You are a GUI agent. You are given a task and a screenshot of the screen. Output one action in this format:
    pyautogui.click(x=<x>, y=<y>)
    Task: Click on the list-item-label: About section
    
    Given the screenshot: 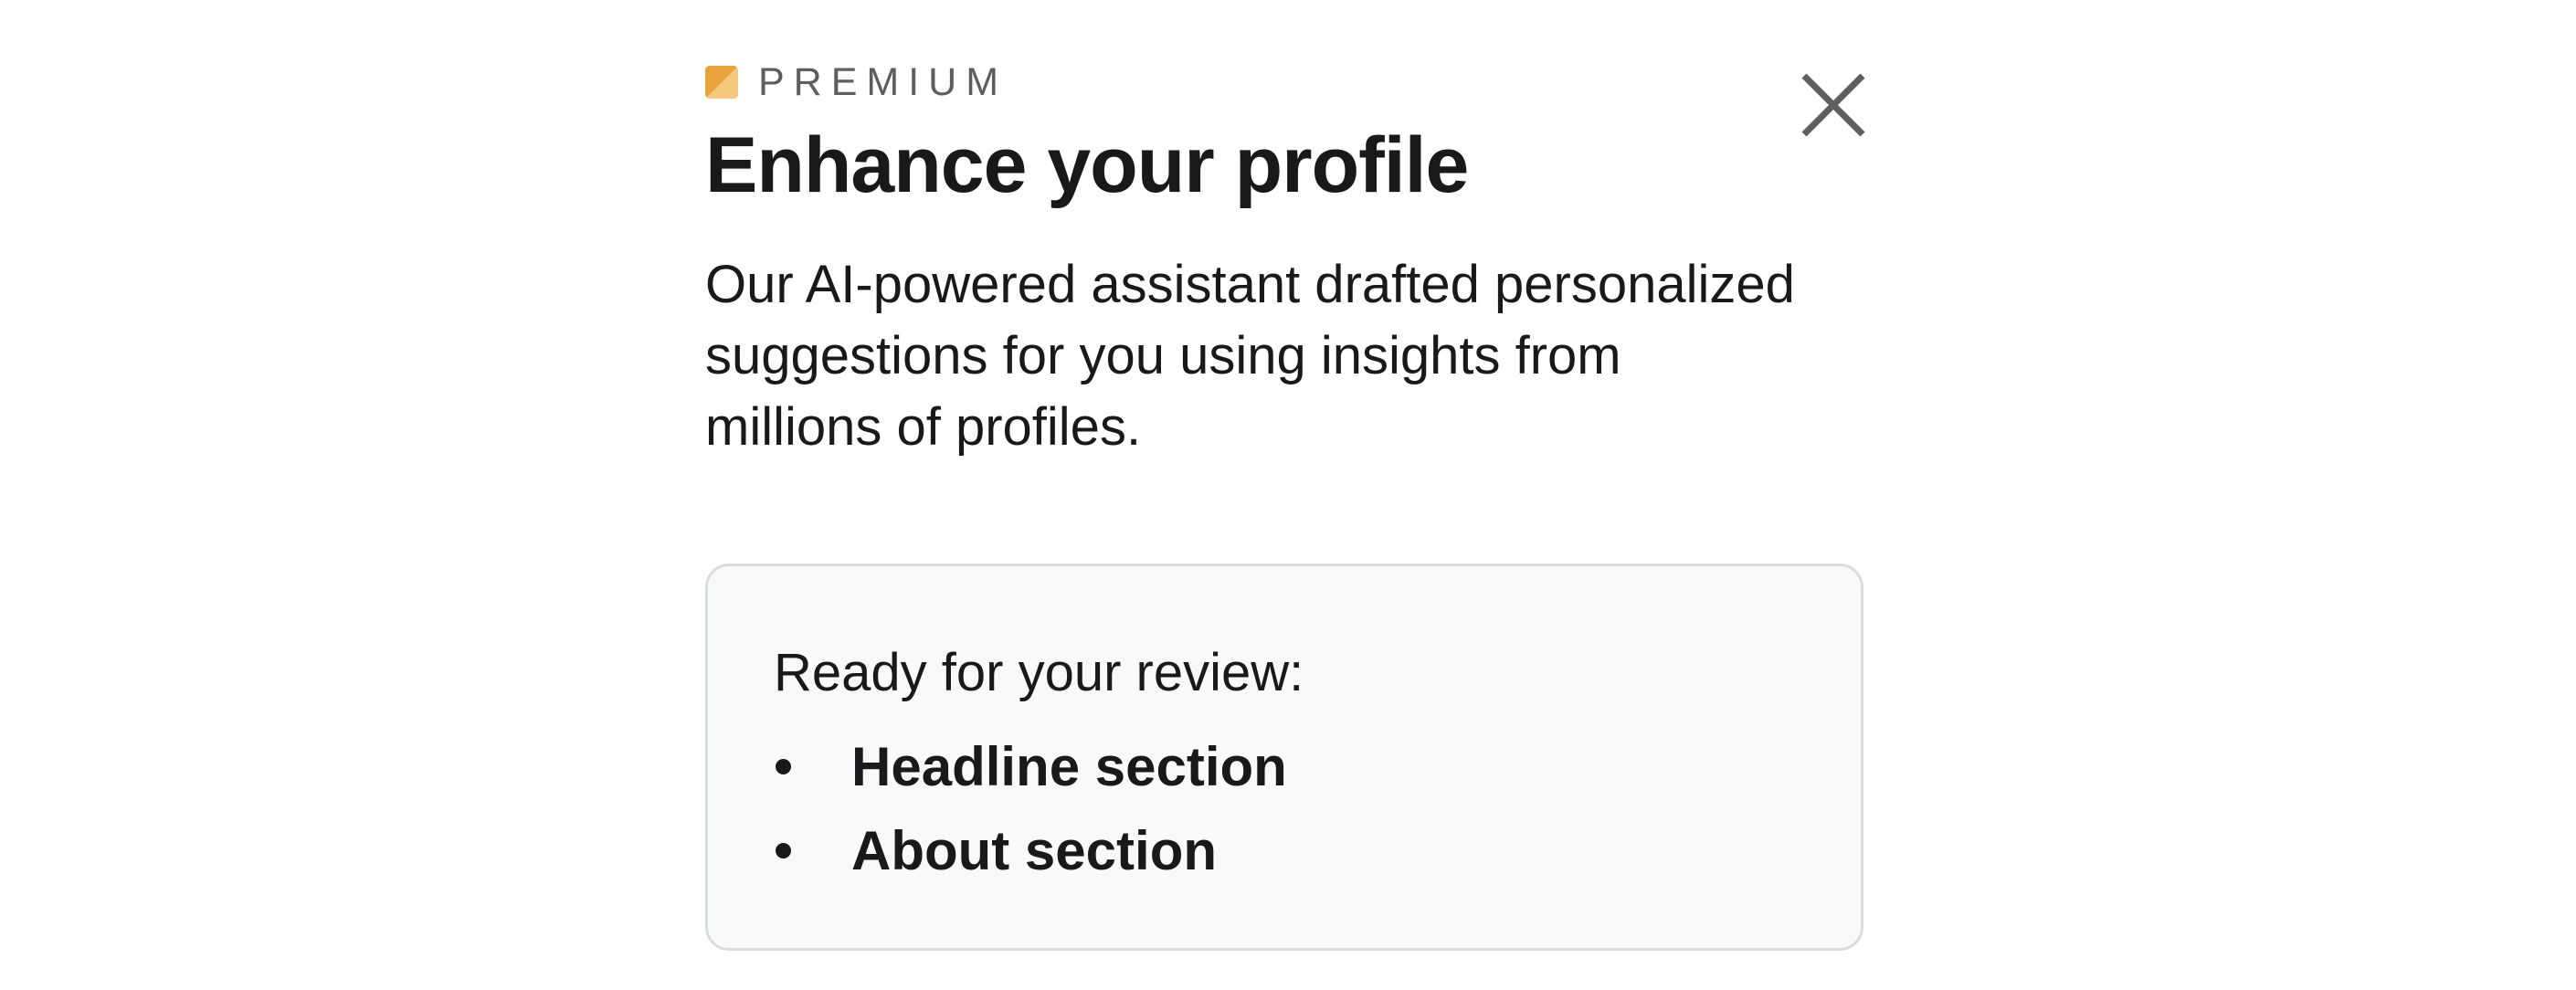 What is the action you would take?
    pyautogui.click(x=1034, y=851)
    